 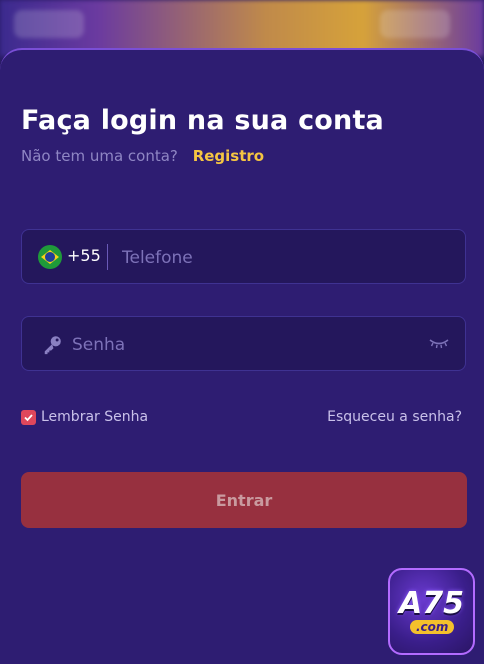 What do you see at coordinates (394, 417) in the screenshot?
I see `forgot-password-link: Esqueceu a senha?` at bounding box center [394, 417].